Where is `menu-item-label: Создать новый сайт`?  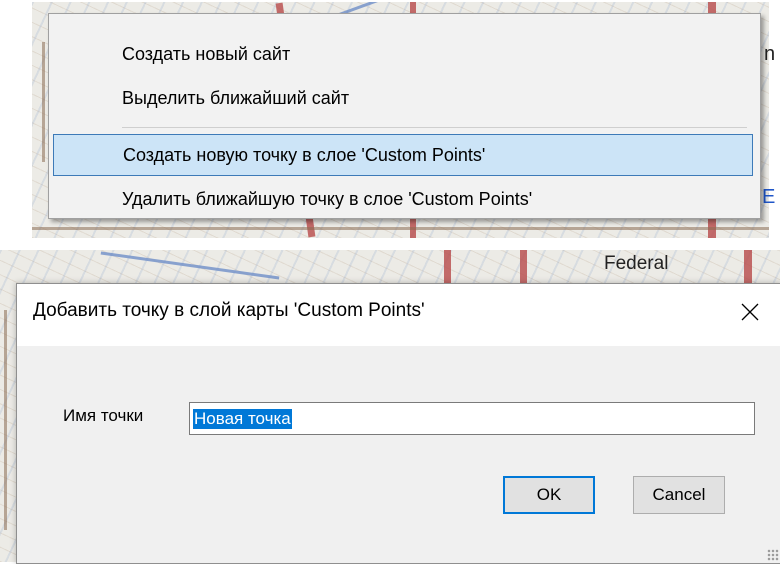 menu-item-label: Создать новый сайт is located at coordinates (206, 53).